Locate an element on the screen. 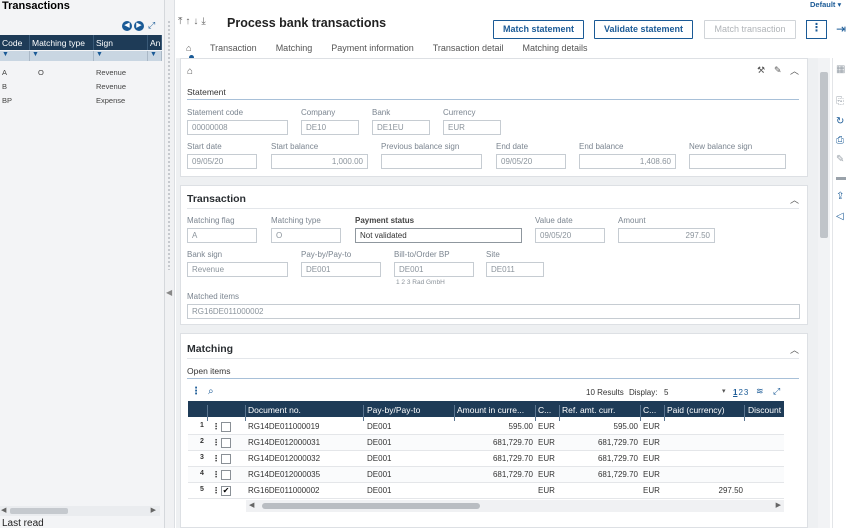 The width and height of the screenshot is (850, 529). row-checkbox: ✔ is located at coordinates (226, 491).